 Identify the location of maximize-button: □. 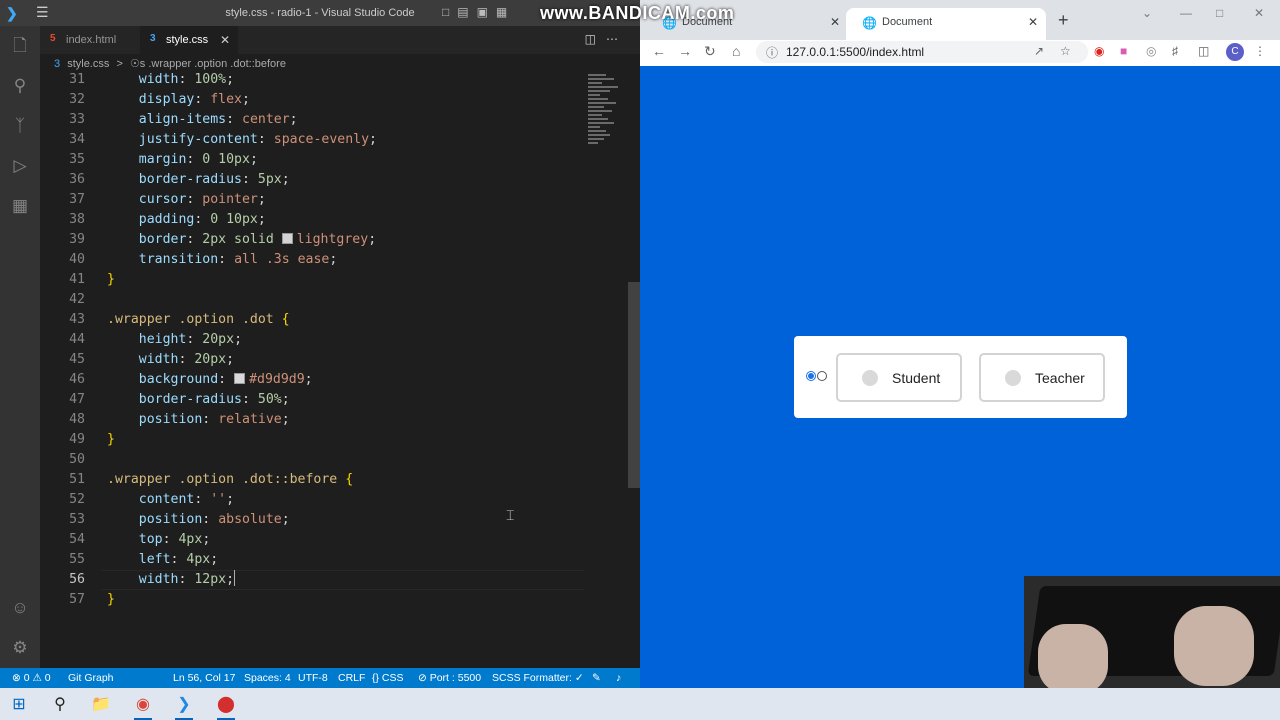
(1219, 13).